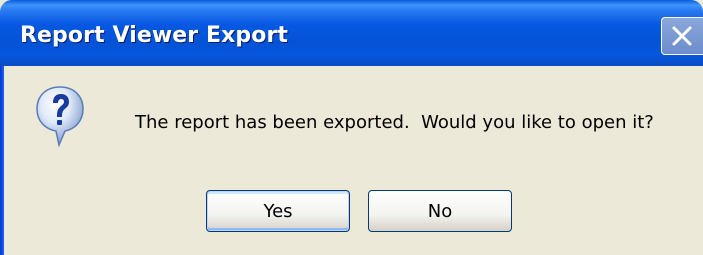 The image size is (703, 255). I want to click on close-icon, so click(682, 36).